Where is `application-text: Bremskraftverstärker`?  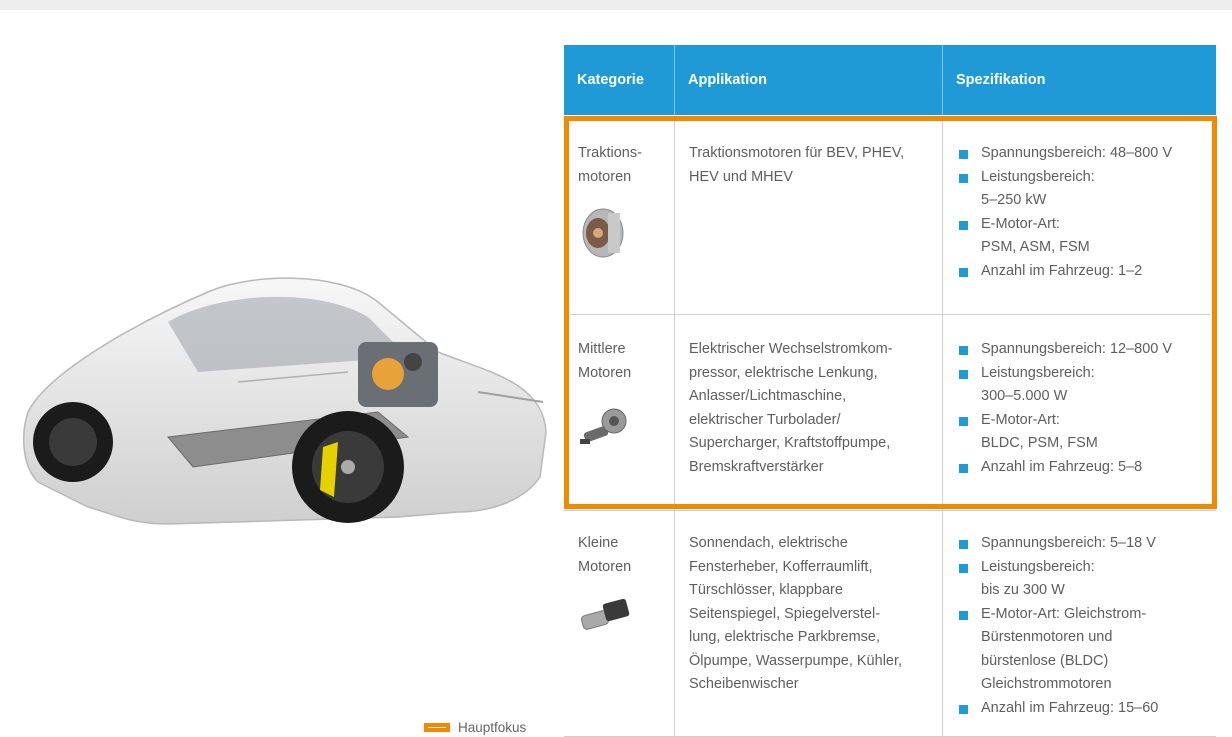 application-text: Bremskraftverstärker is located at coordinates (756, 466).